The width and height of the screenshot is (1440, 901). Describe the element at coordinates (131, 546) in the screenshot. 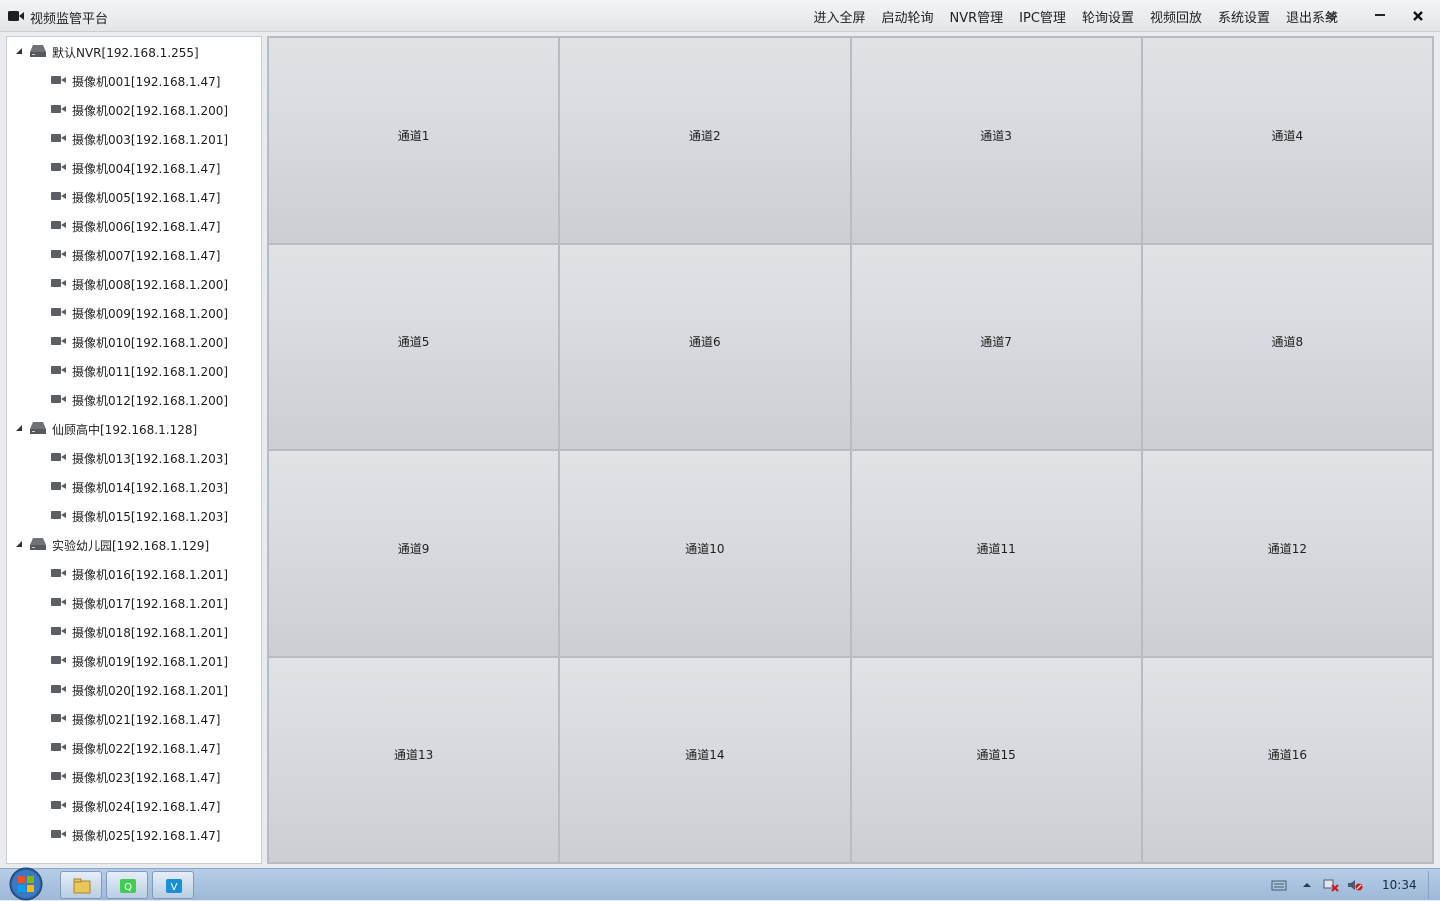

I see `tree-node-label: 实验幼儿园[192.168.1.129]` at that location.